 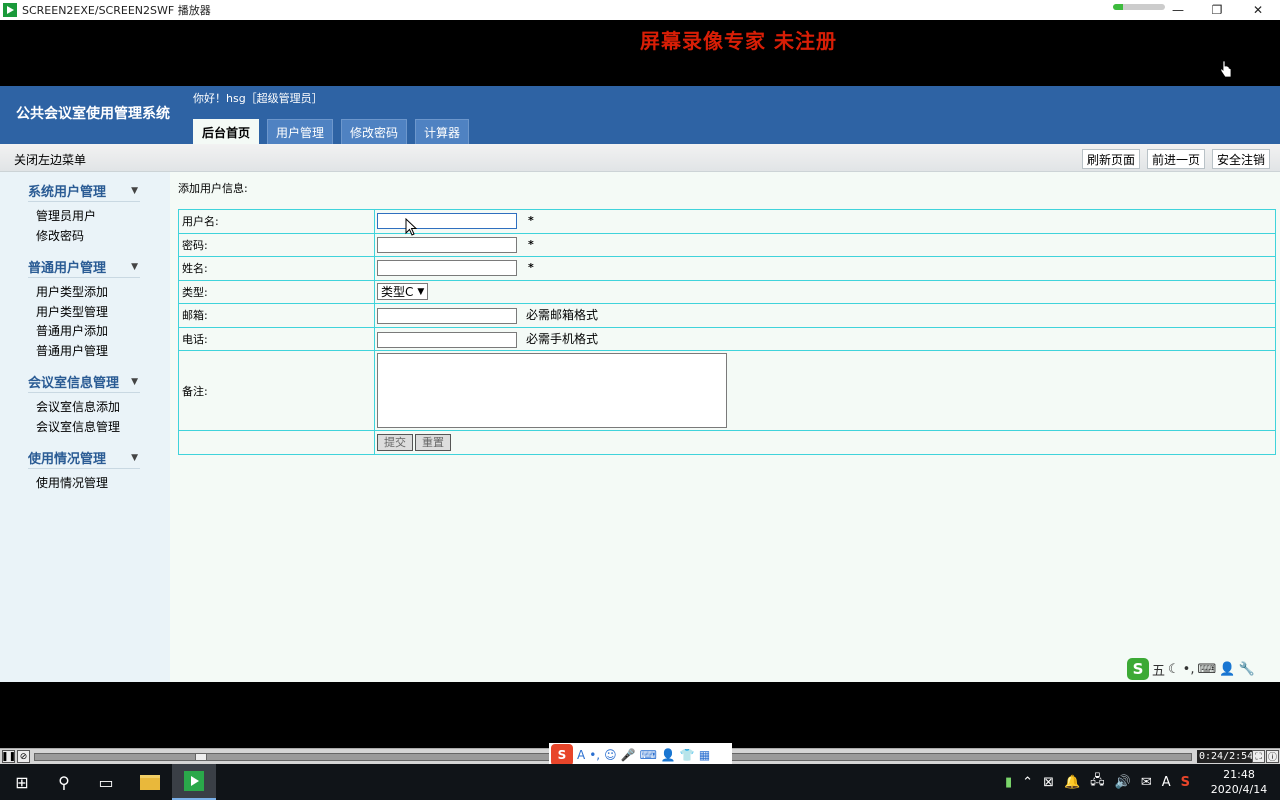 What do you see at coordinates (433, 442) in the screenshot?
I see `reset-button: 重置` at bounding box center [433, 442].